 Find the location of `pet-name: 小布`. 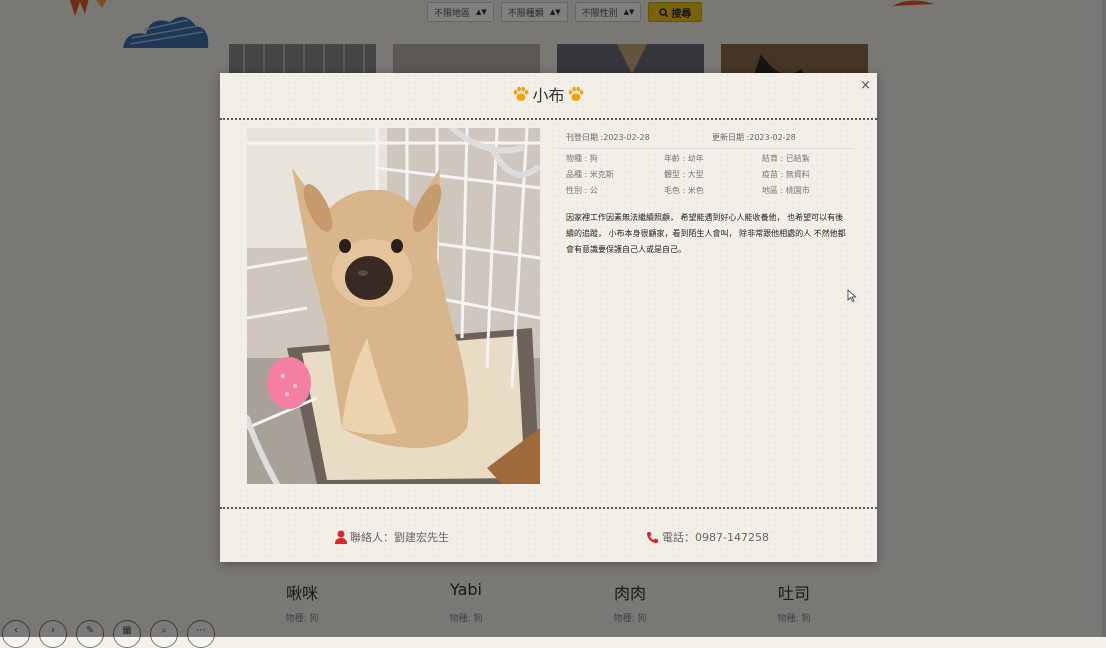

pet-name: 小布 is located at coordinates (548, 95).